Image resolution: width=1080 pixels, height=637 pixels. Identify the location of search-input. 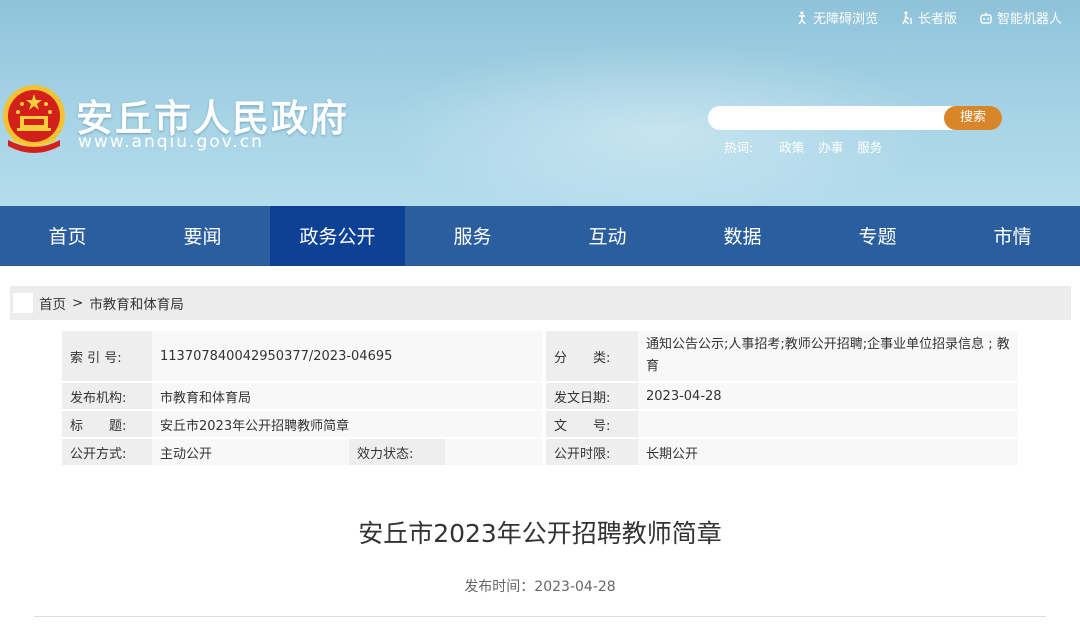
(830, 118).